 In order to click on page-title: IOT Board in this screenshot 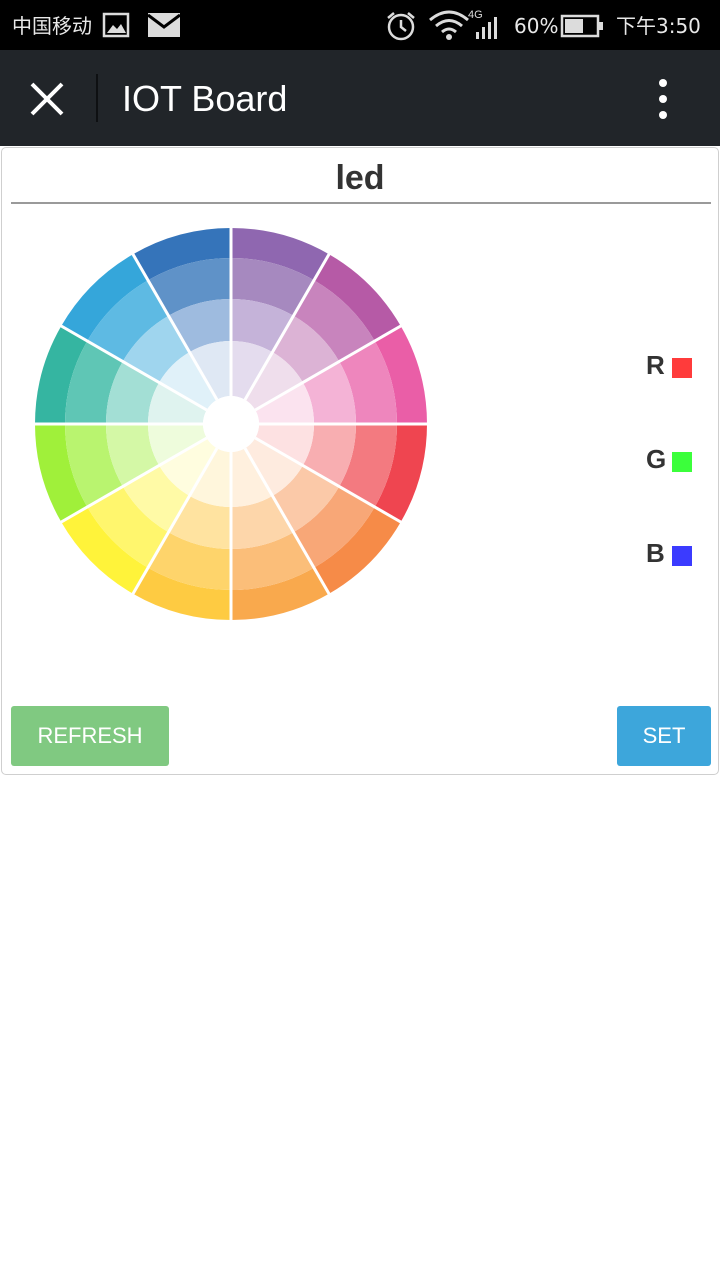, I will do `click(205, 98)`.